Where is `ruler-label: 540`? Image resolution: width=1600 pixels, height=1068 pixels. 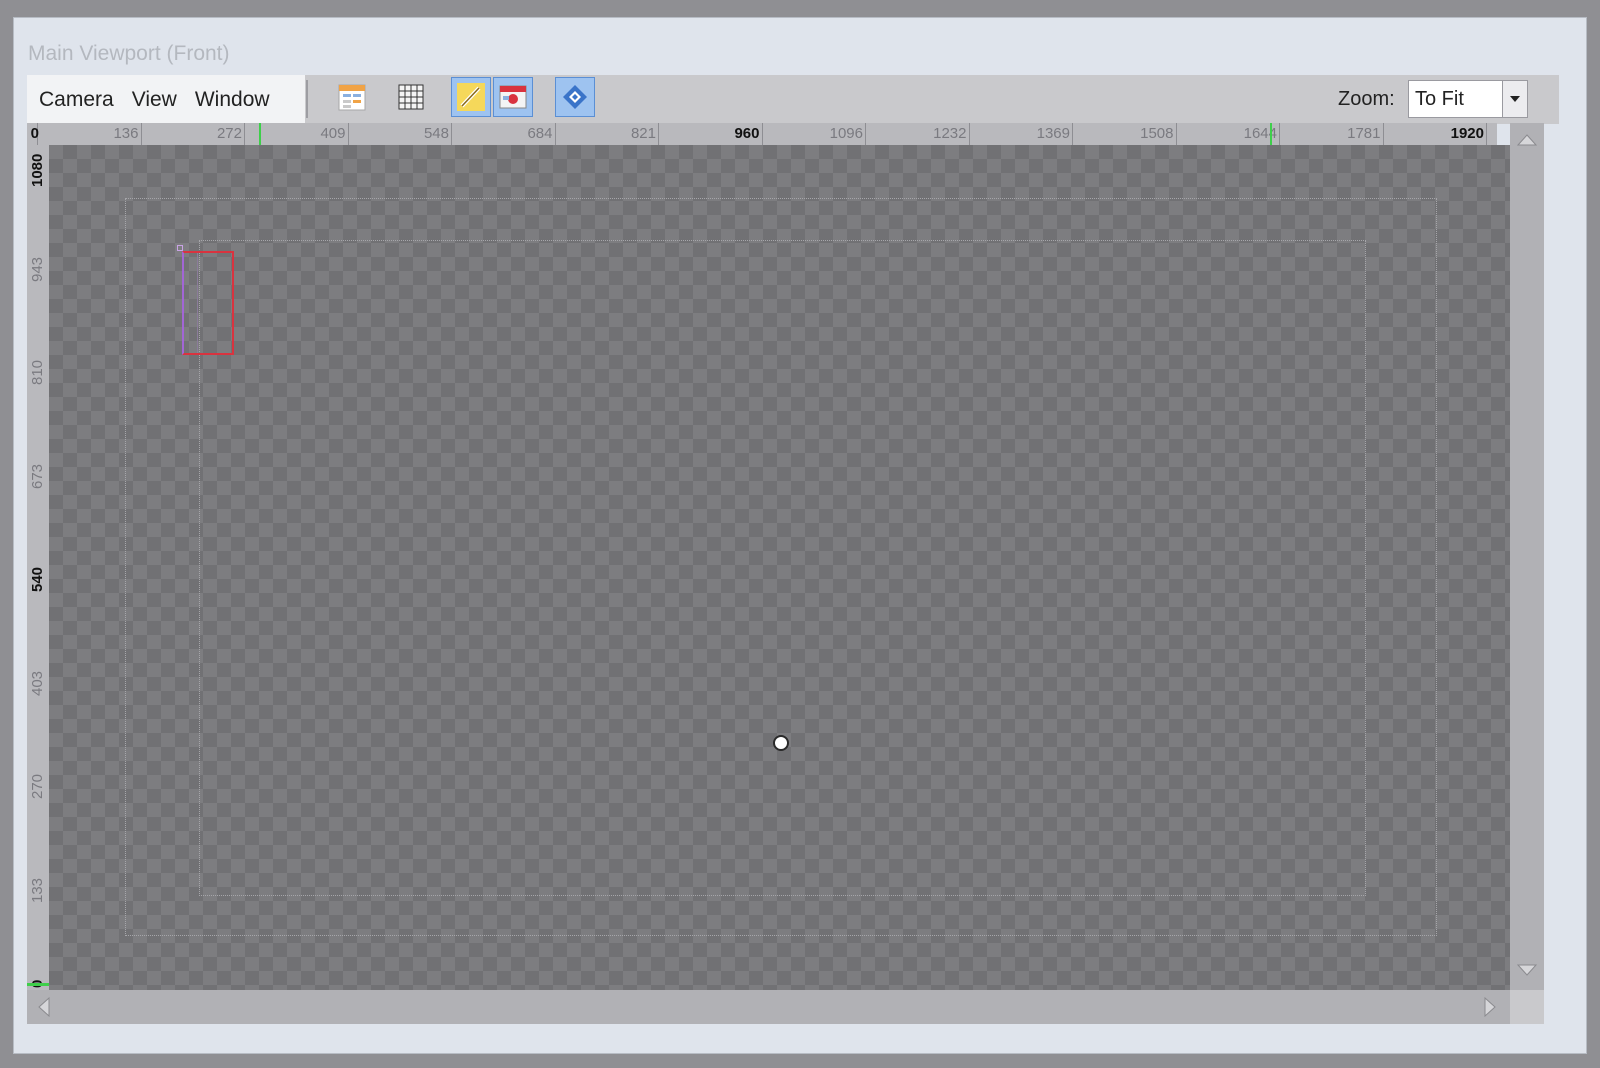 ruler-label: 540 is located at coordinates (37, 579).